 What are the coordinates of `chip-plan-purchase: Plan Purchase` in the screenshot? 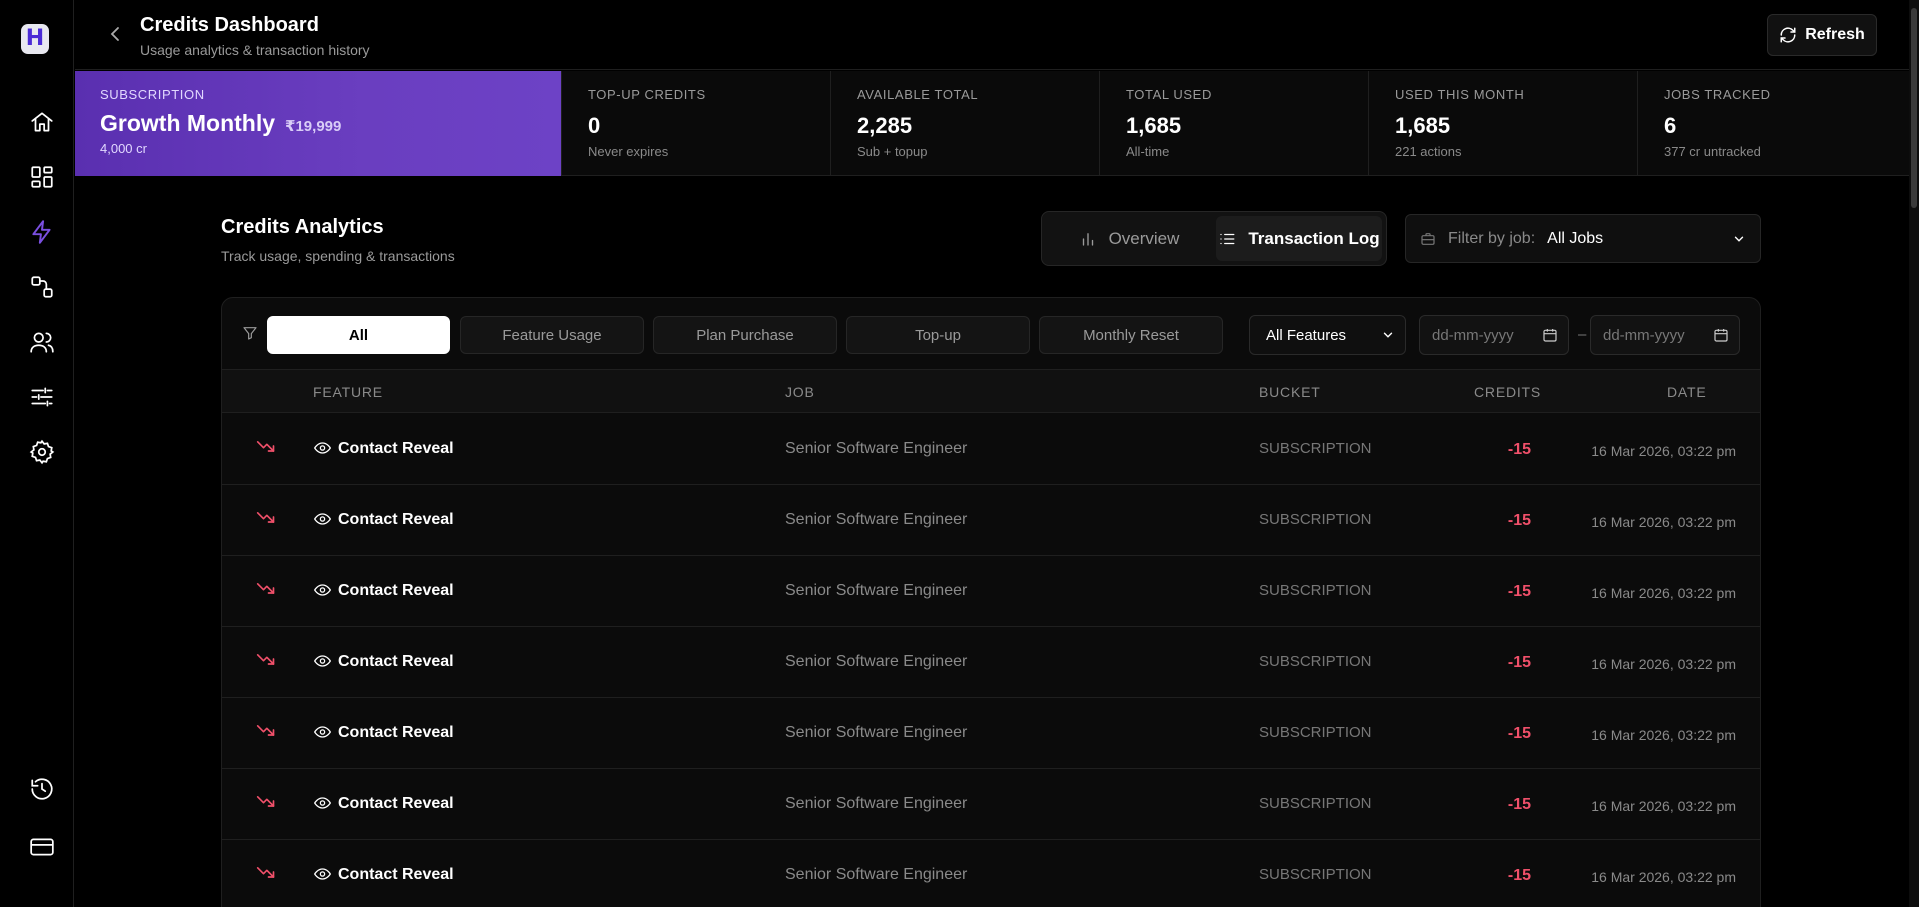 It's located at (745, 335).